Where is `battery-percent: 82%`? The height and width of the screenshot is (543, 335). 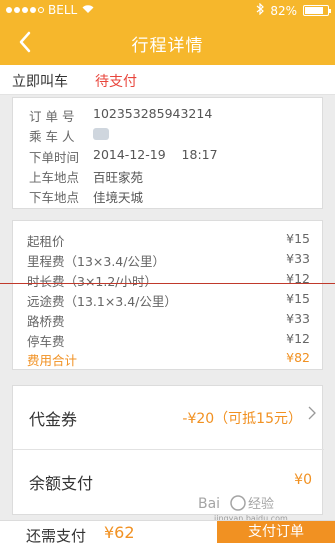
battery-percent: 82% is located at coordinates (283, 10).